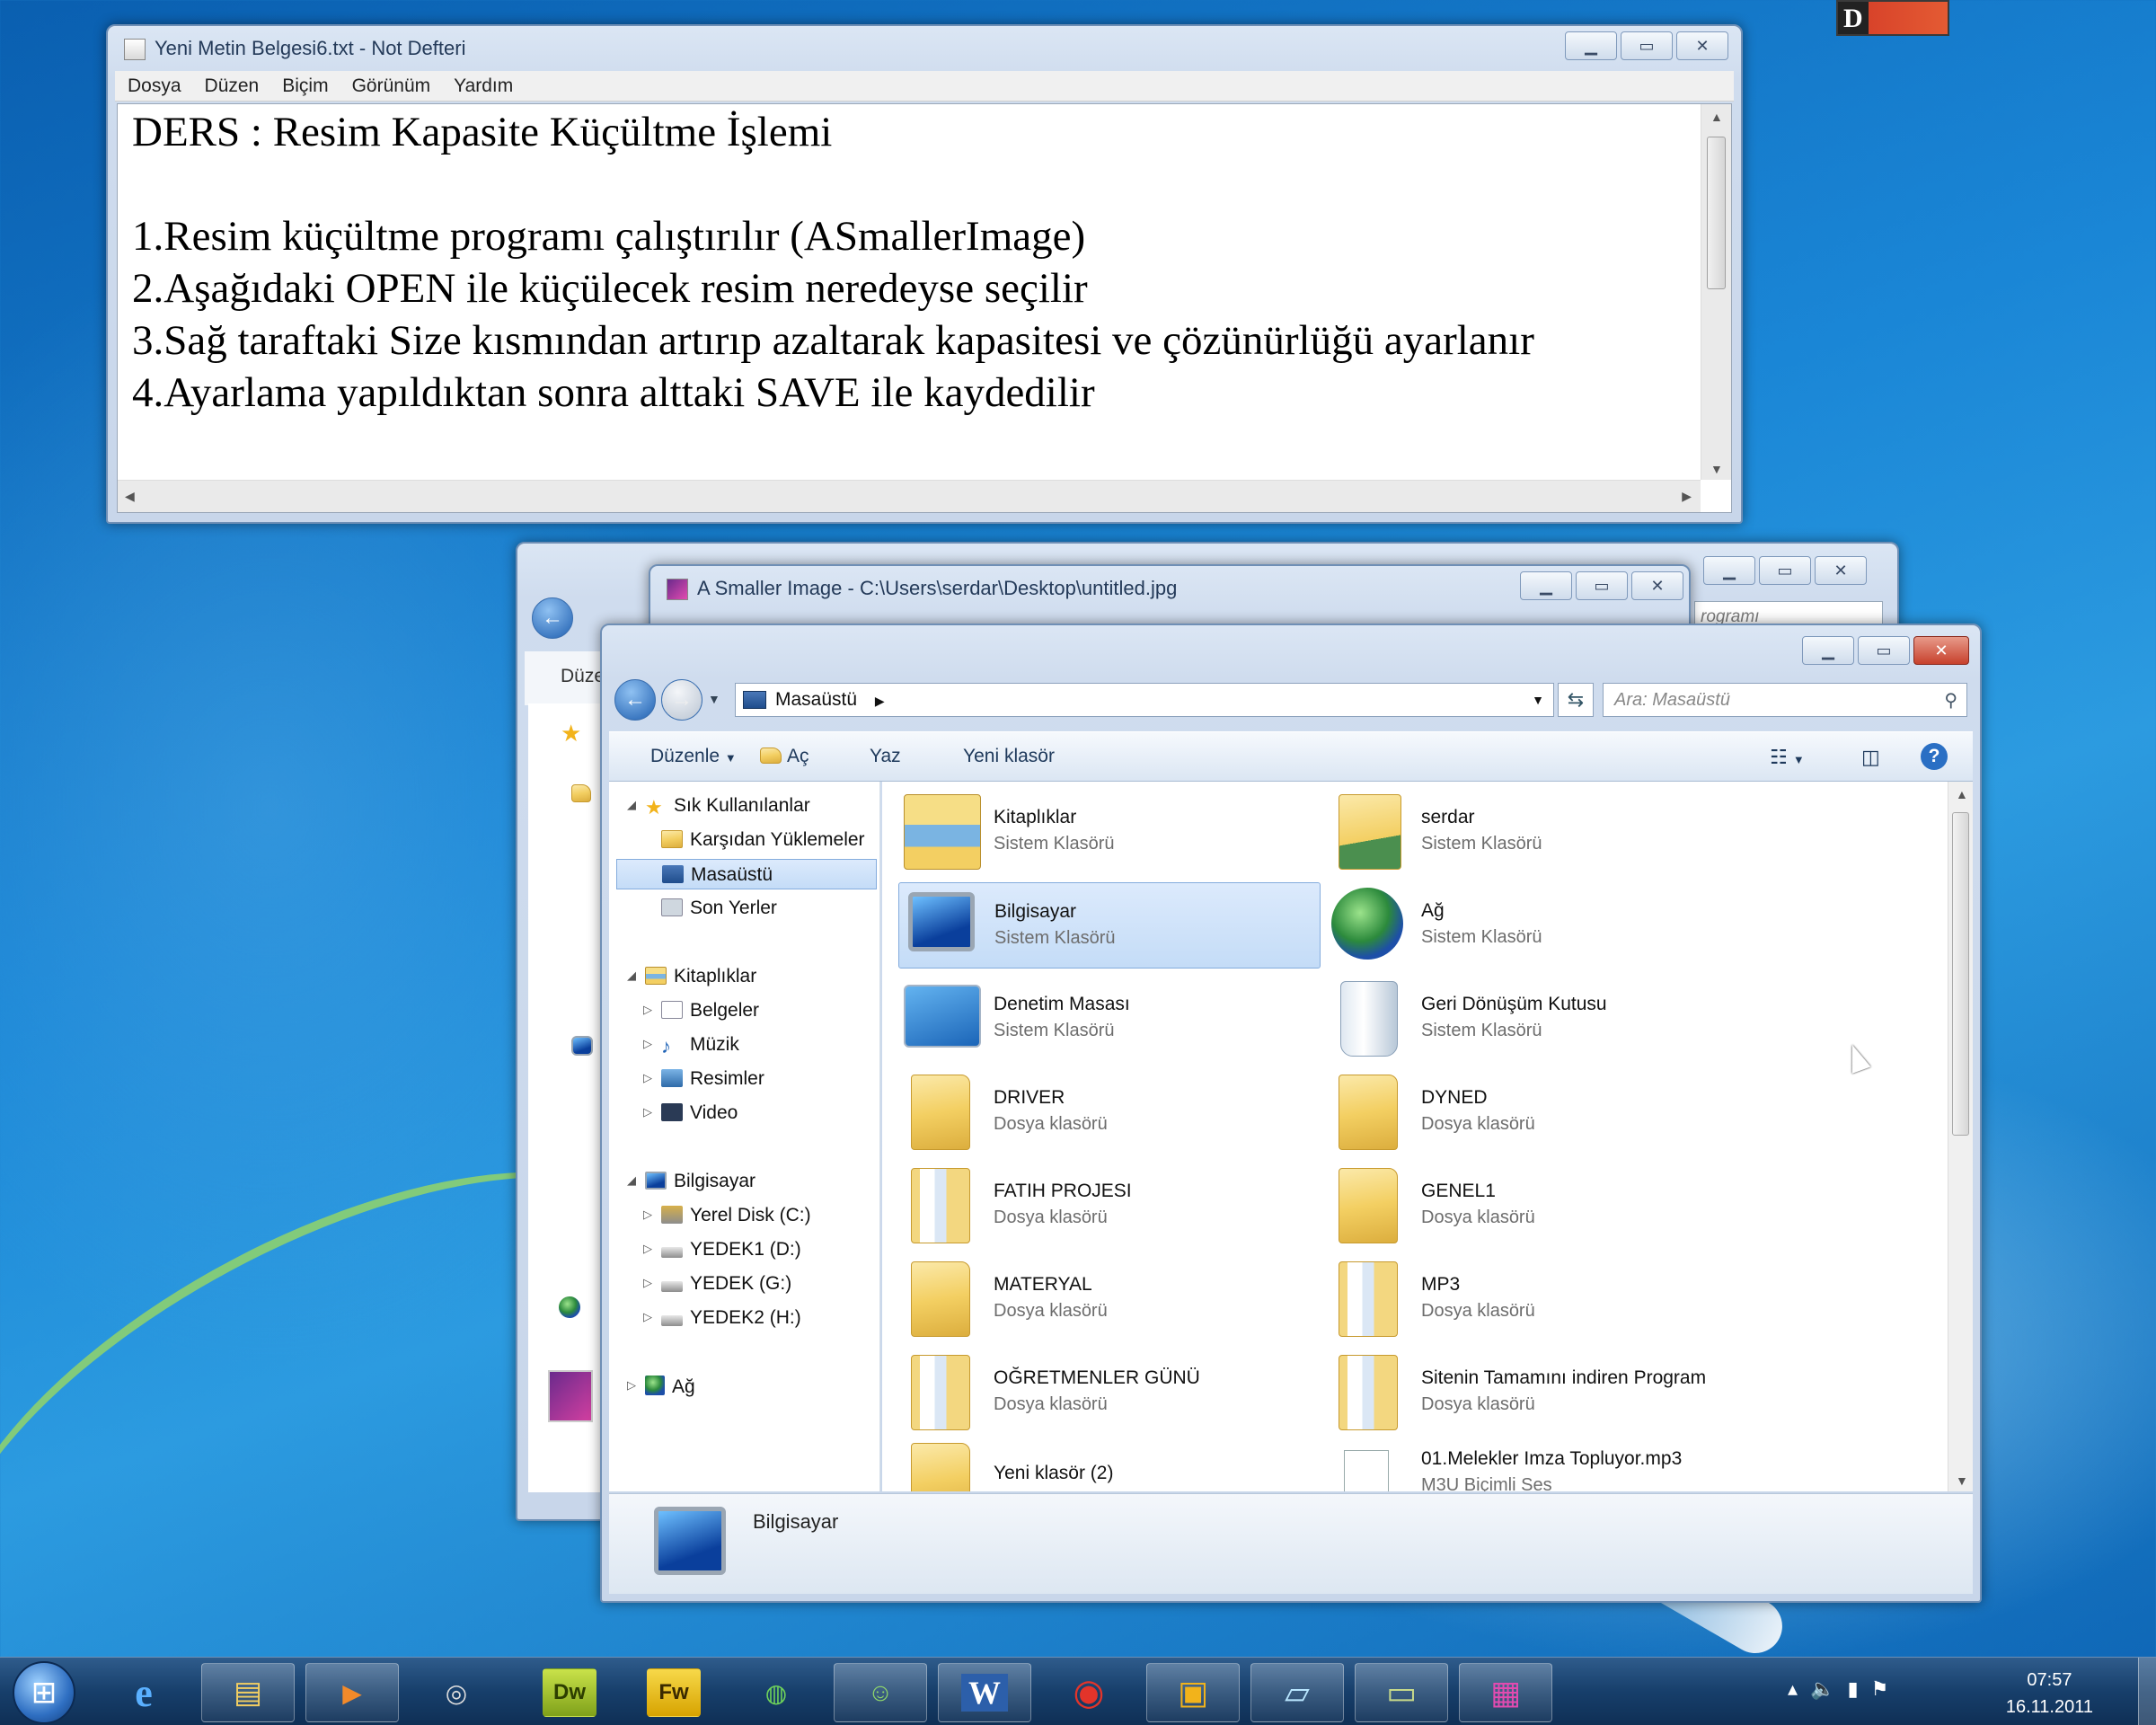  Describe the element at coordinates (763, 840) in the screenshot. I see `nav-downloads: Karşıdan Yüklemeler` at that location.